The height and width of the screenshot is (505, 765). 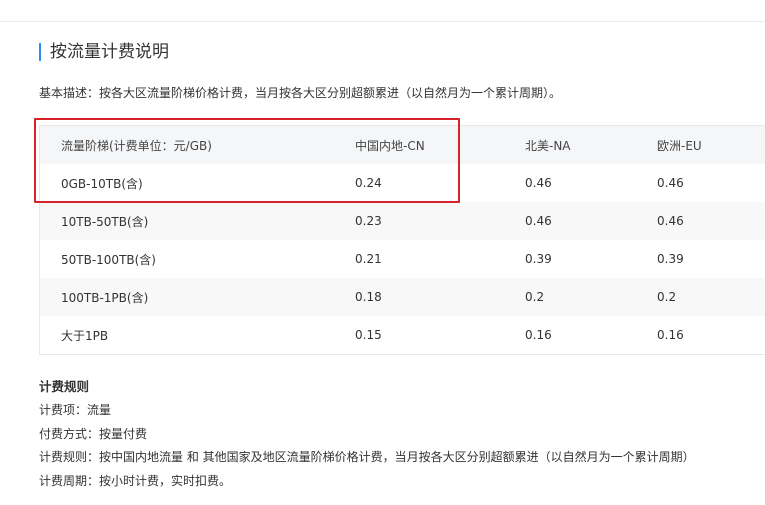 What do you see at coordinates (670, 335) in the screenshot?
I see `price-eu-cell: 0.16` at bounding box center [670, 335].